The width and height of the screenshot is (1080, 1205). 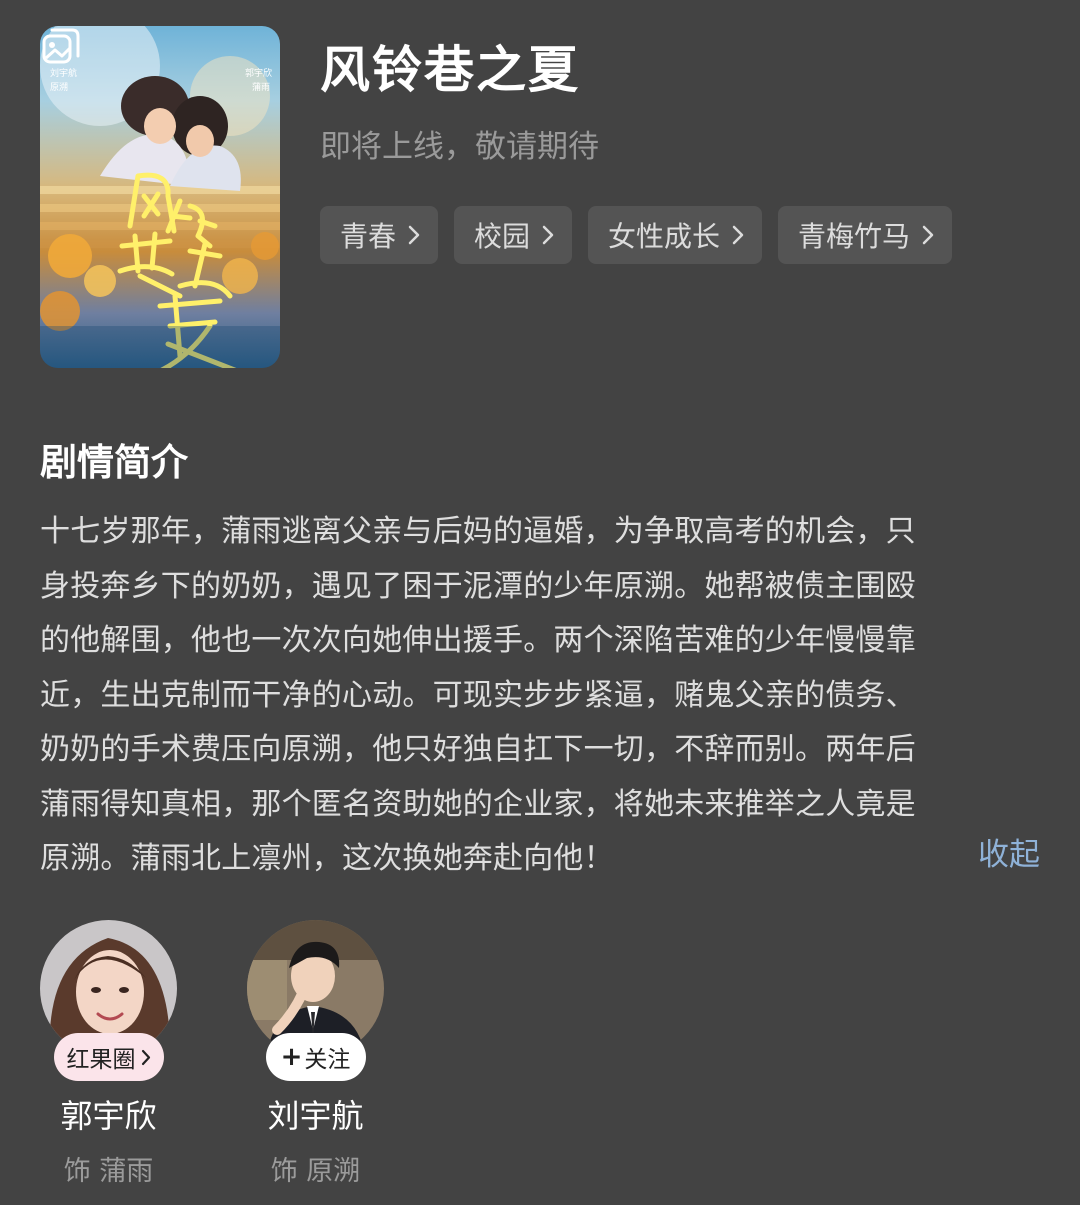 I want to click on follow-button: + 关注, so click(x=315, y=1057).